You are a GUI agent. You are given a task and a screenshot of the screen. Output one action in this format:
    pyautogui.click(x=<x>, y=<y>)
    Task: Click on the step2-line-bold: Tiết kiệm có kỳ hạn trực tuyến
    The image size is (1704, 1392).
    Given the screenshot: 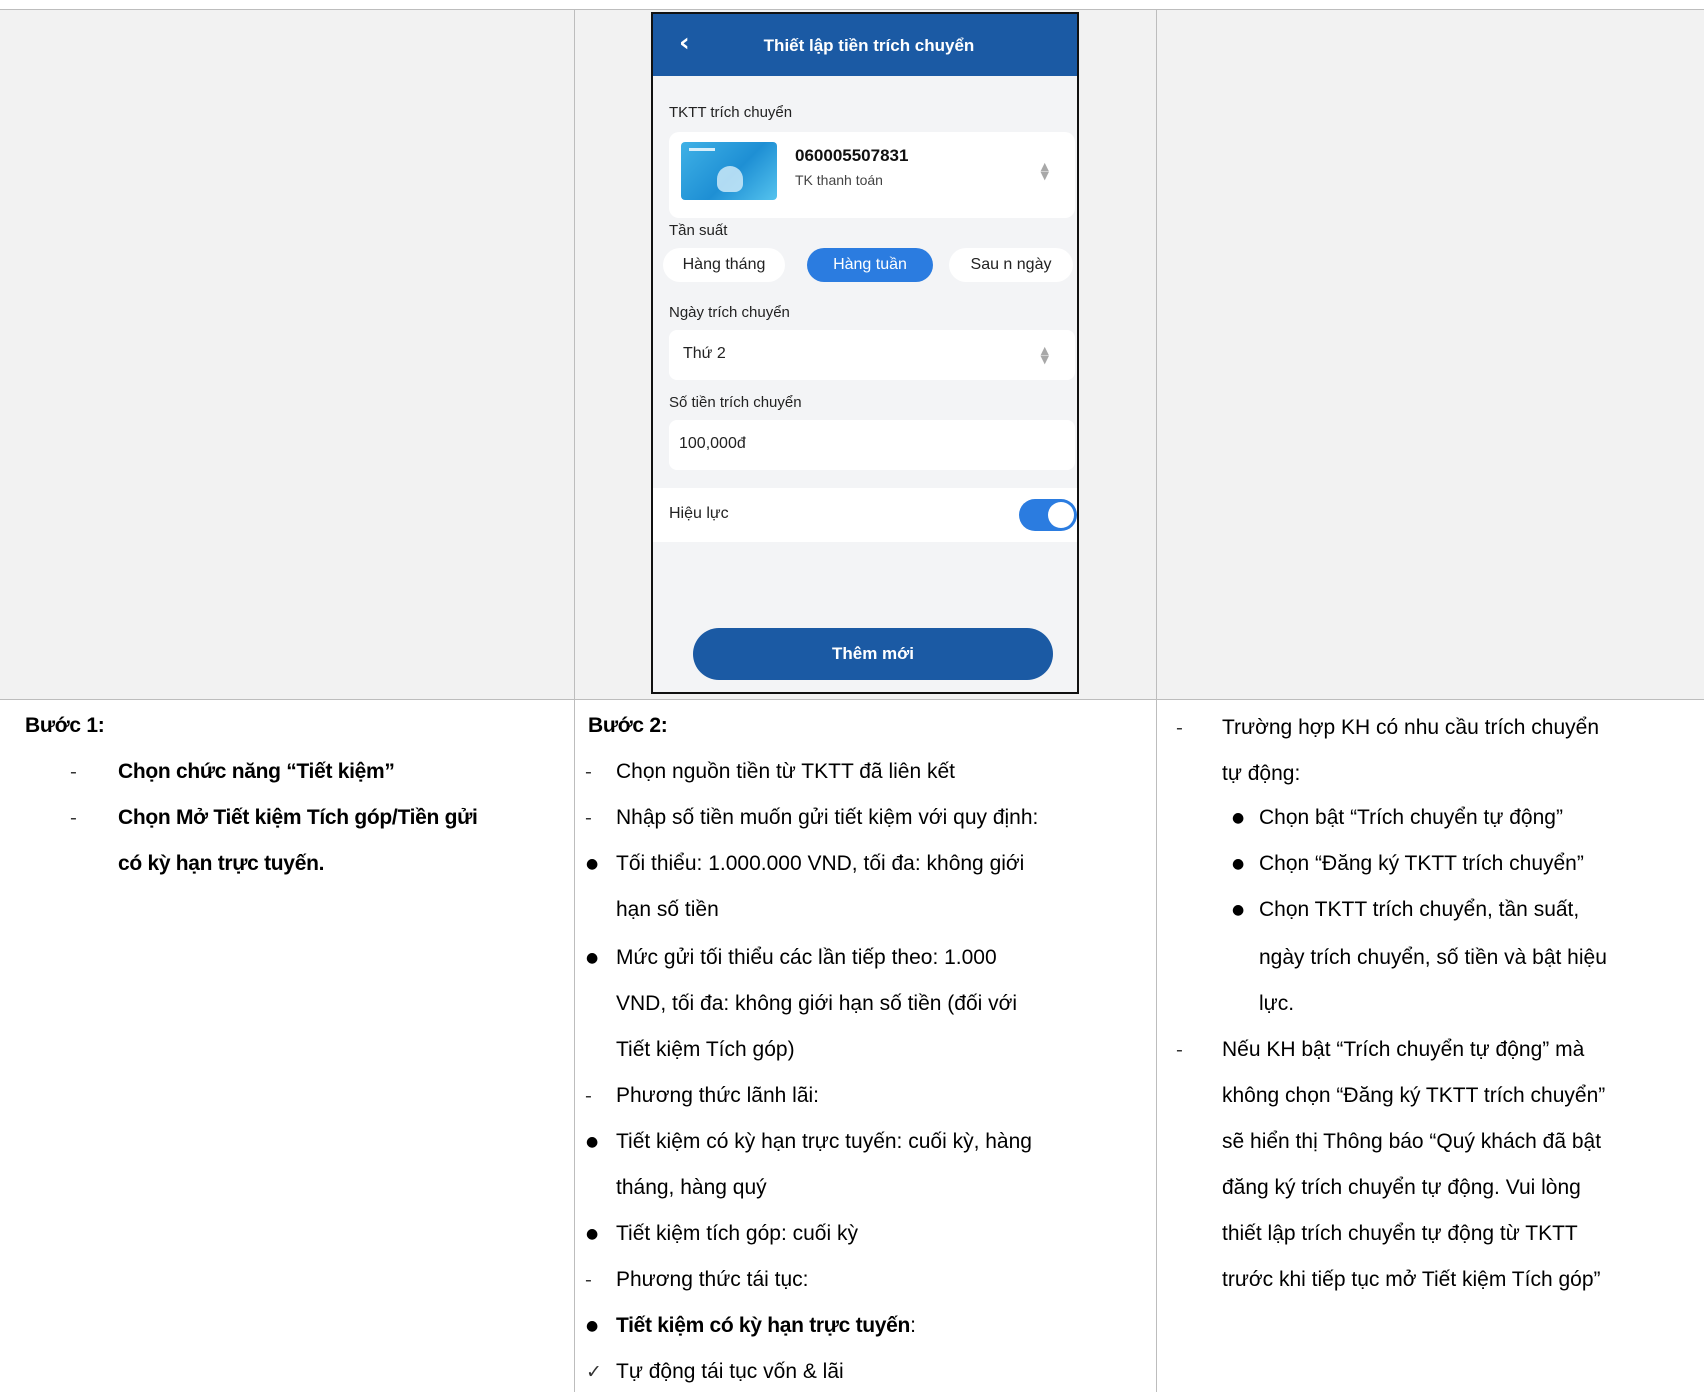 What is the action you would take?
    pyautogui.click(x=763, y=1325)
    